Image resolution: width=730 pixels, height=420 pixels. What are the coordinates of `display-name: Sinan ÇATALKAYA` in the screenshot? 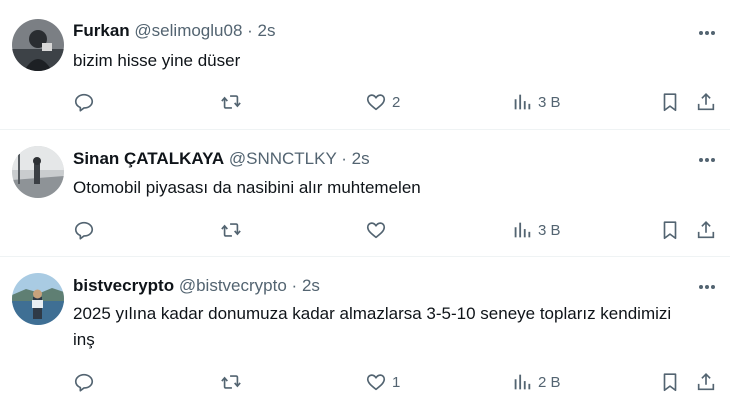 It's located at (148, 158).